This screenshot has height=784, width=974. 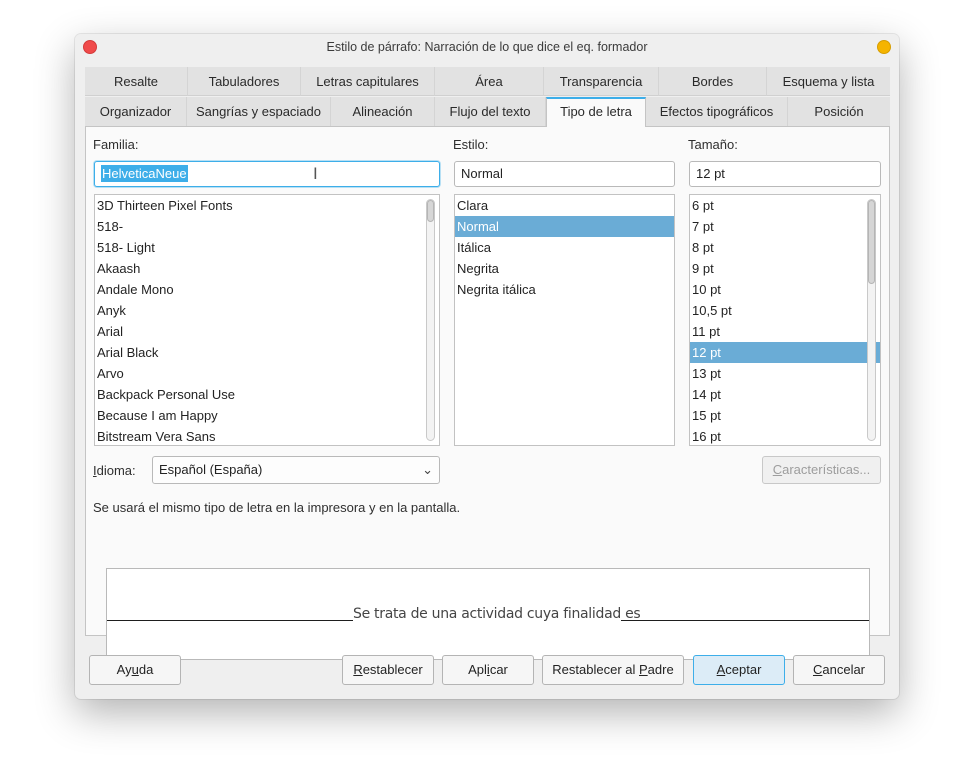 What do you see at coordinates (267, 435) in the screenshot?
I see `family-list-item: Bitstream Vera Sans` at bounding box center [267, 435].